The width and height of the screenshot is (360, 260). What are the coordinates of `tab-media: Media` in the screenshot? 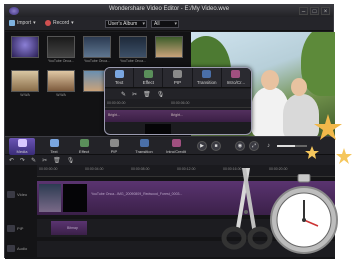 It's located at (22, 146).